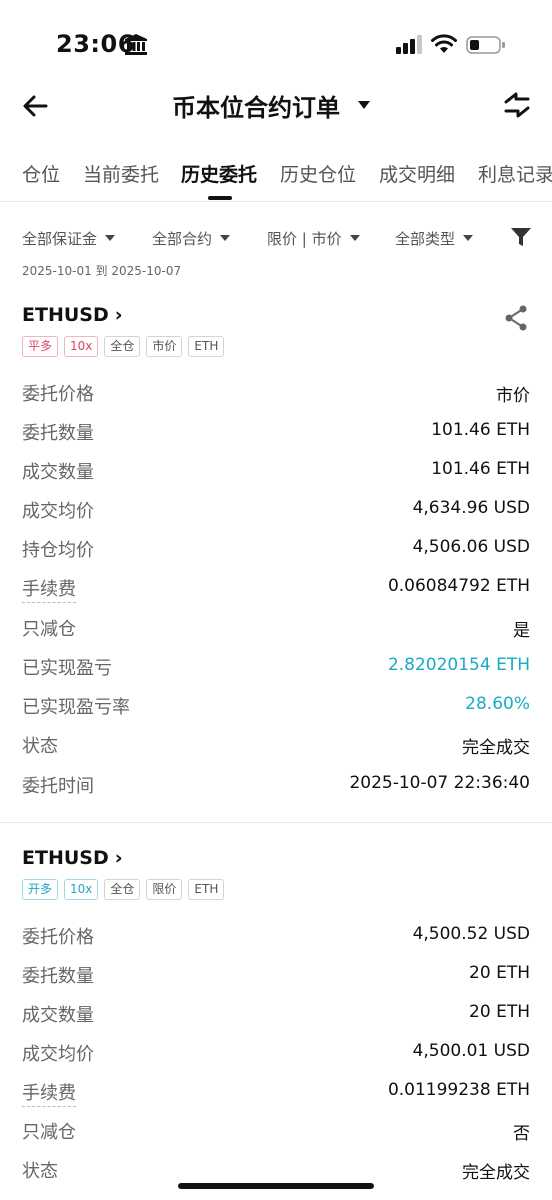 This screenshot has width=552, height=1200. Describe the element at coordinates (425, 239) in the screenshot. I see `filter-type-label: 全部类型` at that location.